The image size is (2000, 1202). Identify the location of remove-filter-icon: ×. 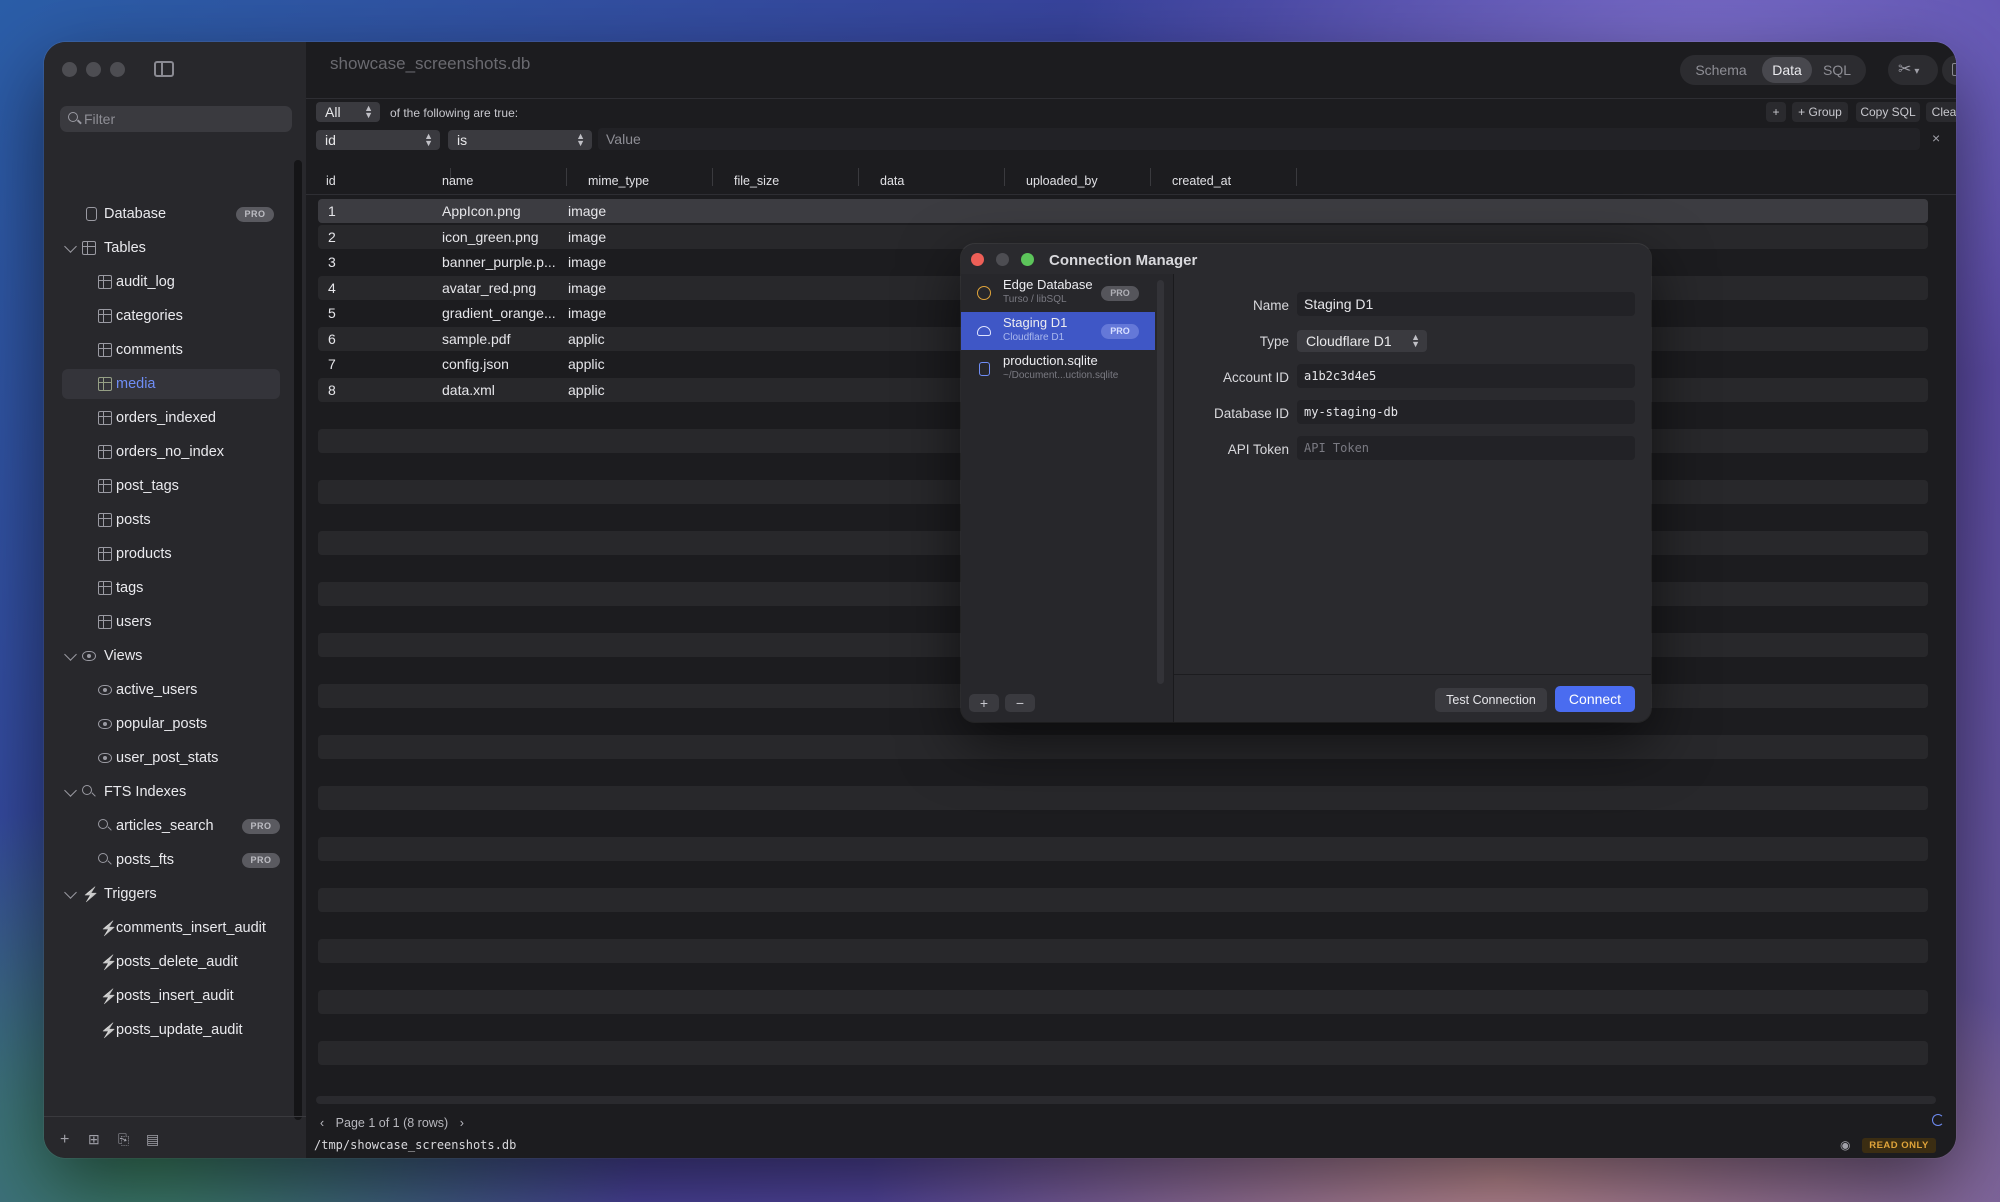
(1936, 138).